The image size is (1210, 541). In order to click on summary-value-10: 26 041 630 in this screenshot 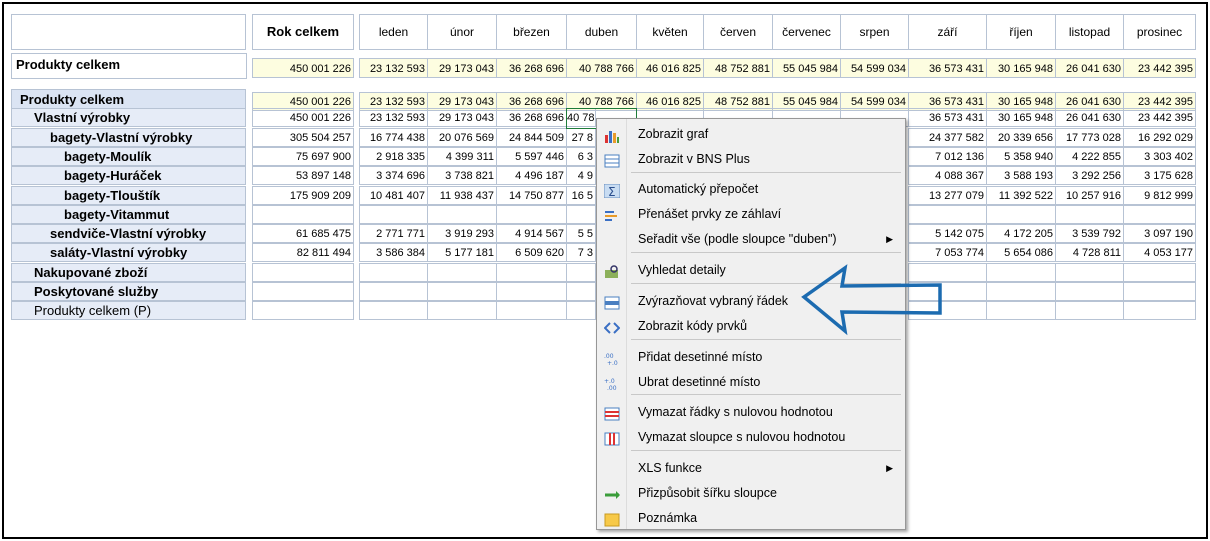, I will do `click(1089, 68)`.